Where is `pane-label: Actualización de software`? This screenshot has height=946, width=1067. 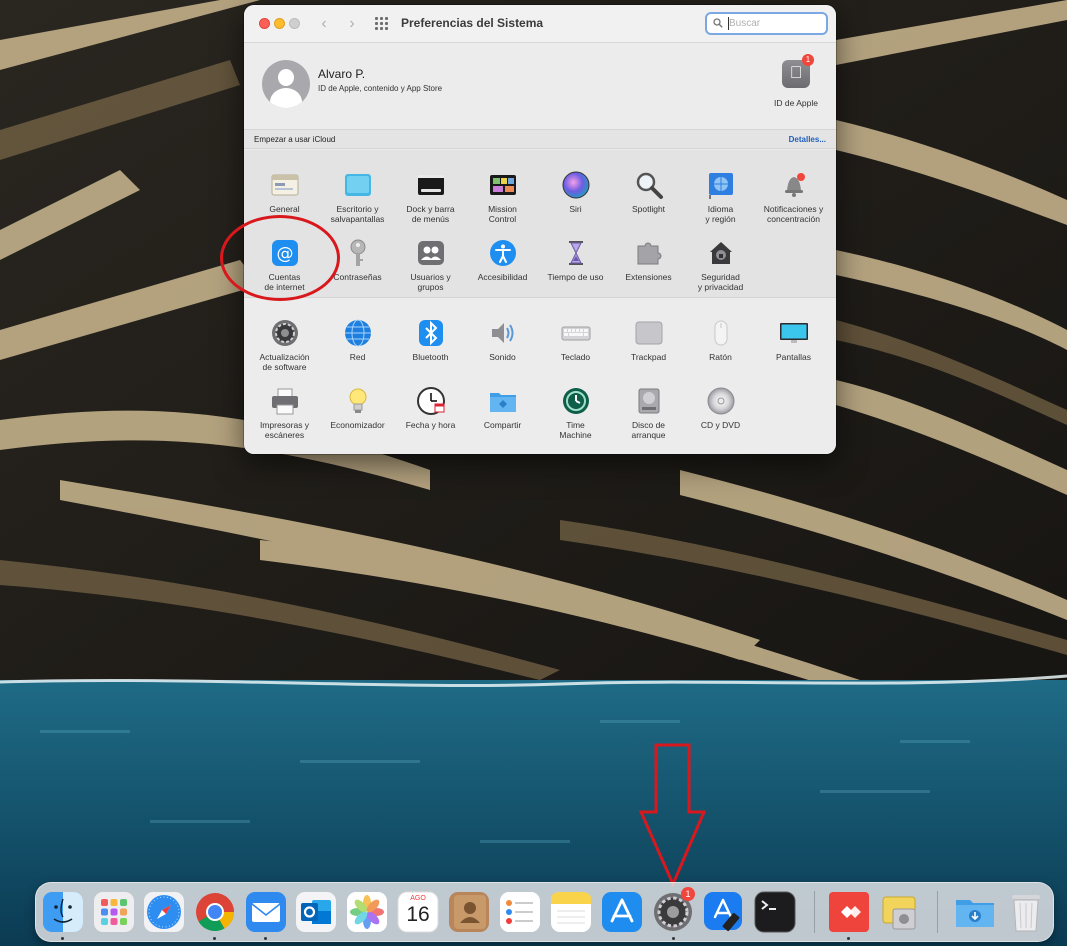 pane-label: Actualización de software is located at coordinates (284, 362).